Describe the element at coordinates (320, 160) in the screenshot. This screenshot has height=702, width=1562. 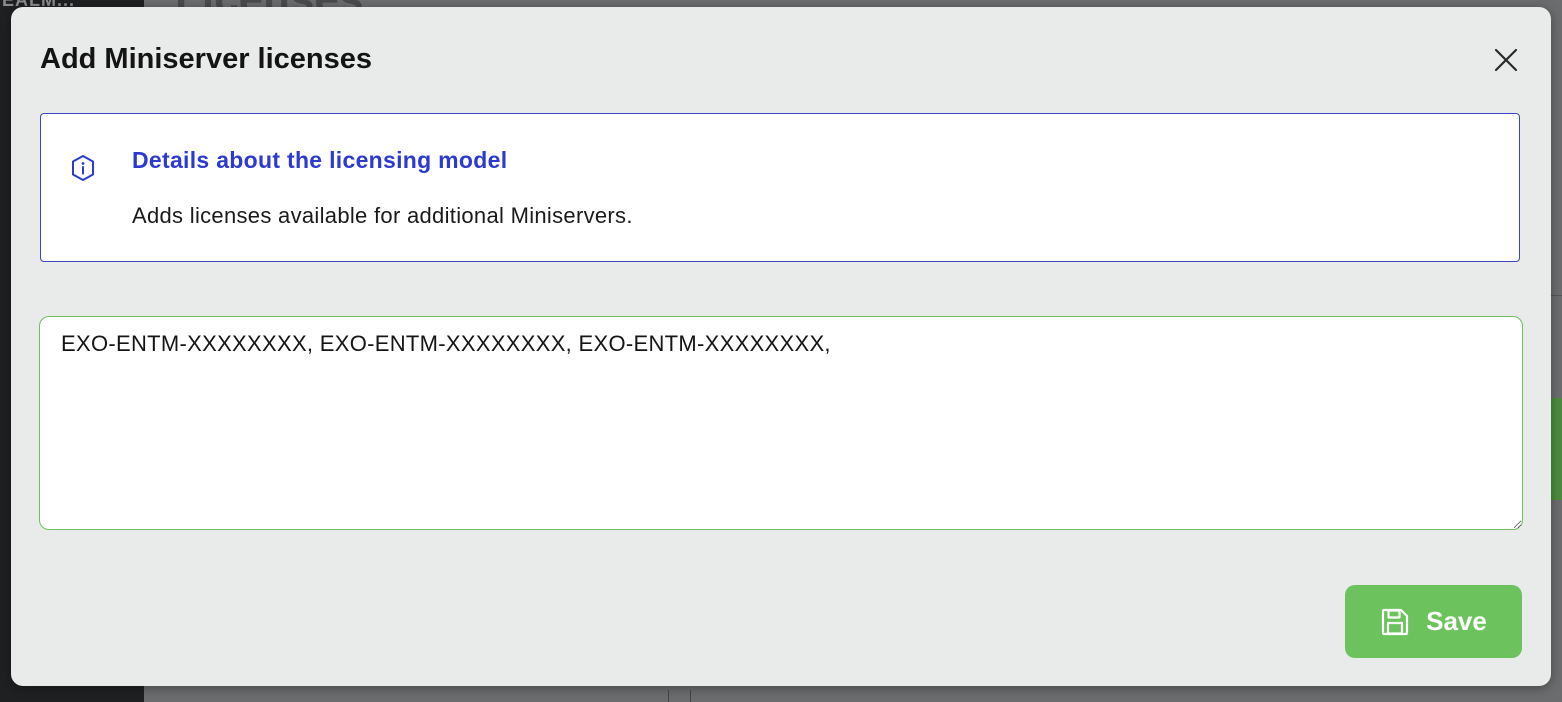
I see `info-title: Details about the licensing model` at that location.